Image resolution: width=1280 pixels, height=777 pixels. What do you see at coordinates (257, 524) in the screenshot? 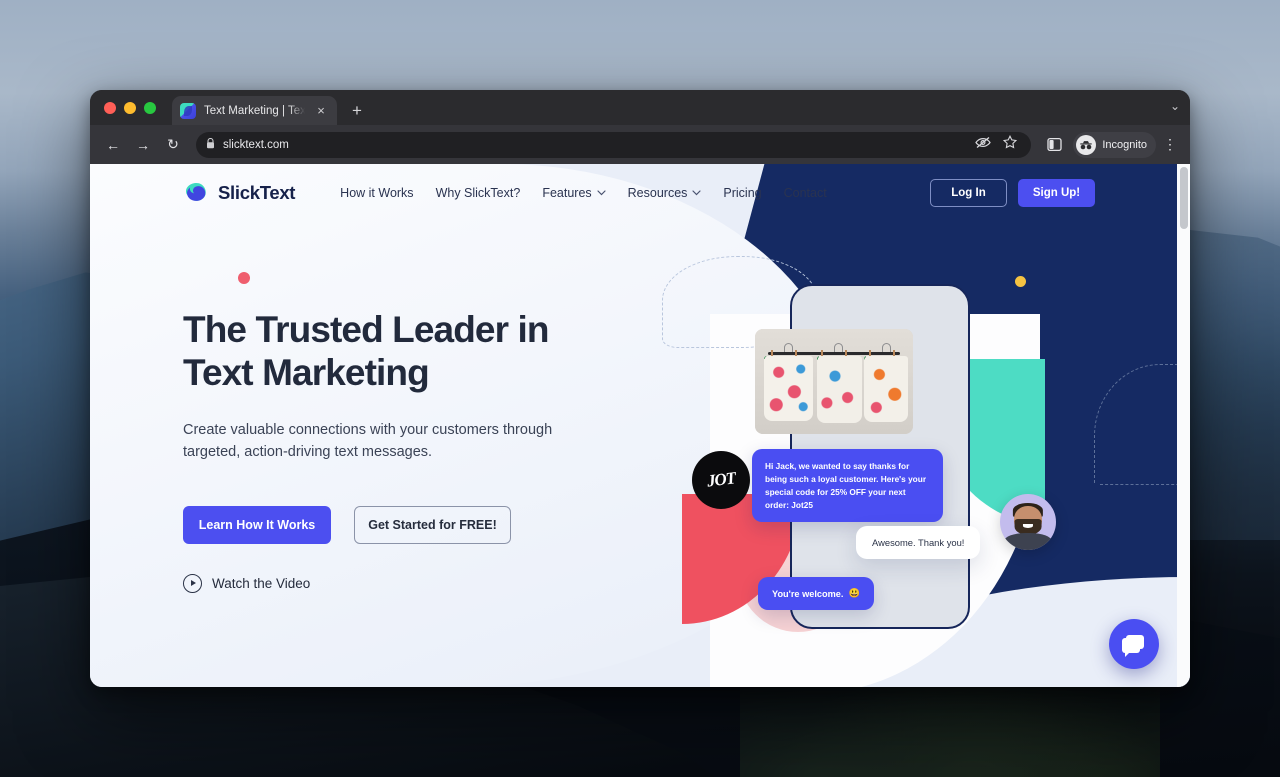
I see `learn-how-it-works-button: Learn How It Works` at bounding box center [257, 524].